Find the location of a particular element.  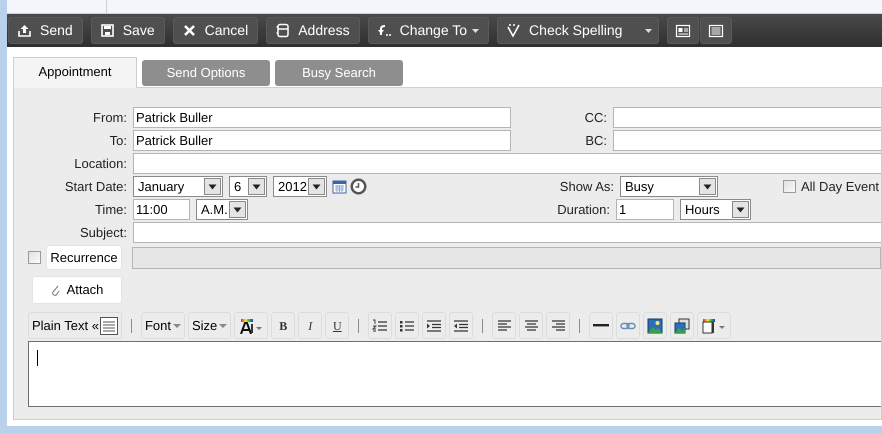

toolbar-button: Change To is located at coordinates (429, 30).